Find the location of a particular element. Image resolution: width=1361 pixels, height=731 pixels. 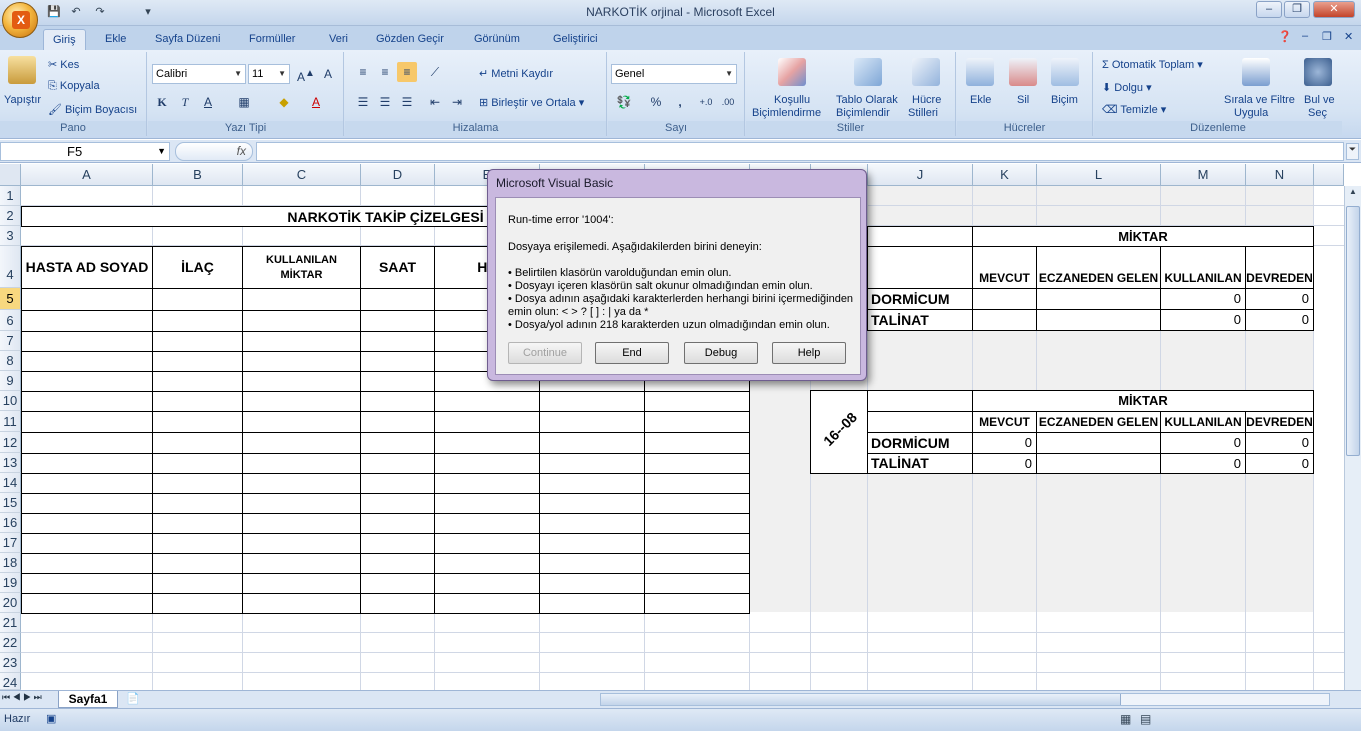

row-header-3: 3 is located at coordinates (10, 236).